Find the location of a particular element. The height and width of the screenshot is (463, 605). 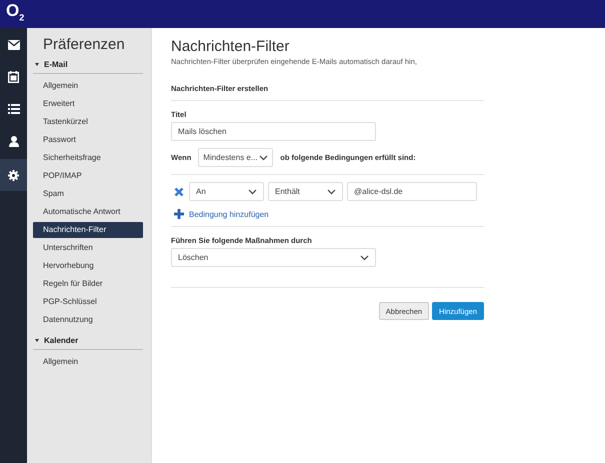

sidebar-item: PGP-Schlüssel is located at coordinates (88, 302).